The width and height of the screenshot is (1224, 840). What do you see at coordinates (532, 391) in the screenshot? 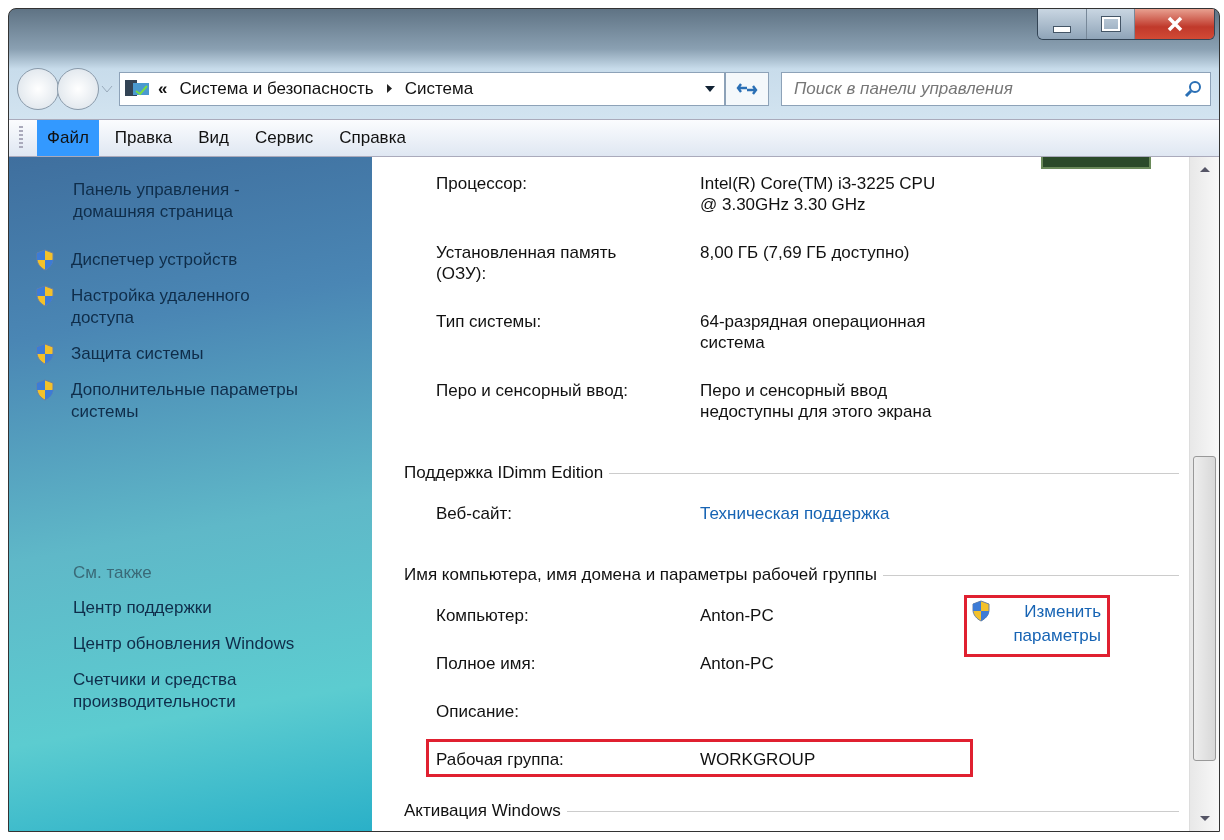
I see `field-label: Перо и сенсорный ввод:` at bounding box center [532, 391].